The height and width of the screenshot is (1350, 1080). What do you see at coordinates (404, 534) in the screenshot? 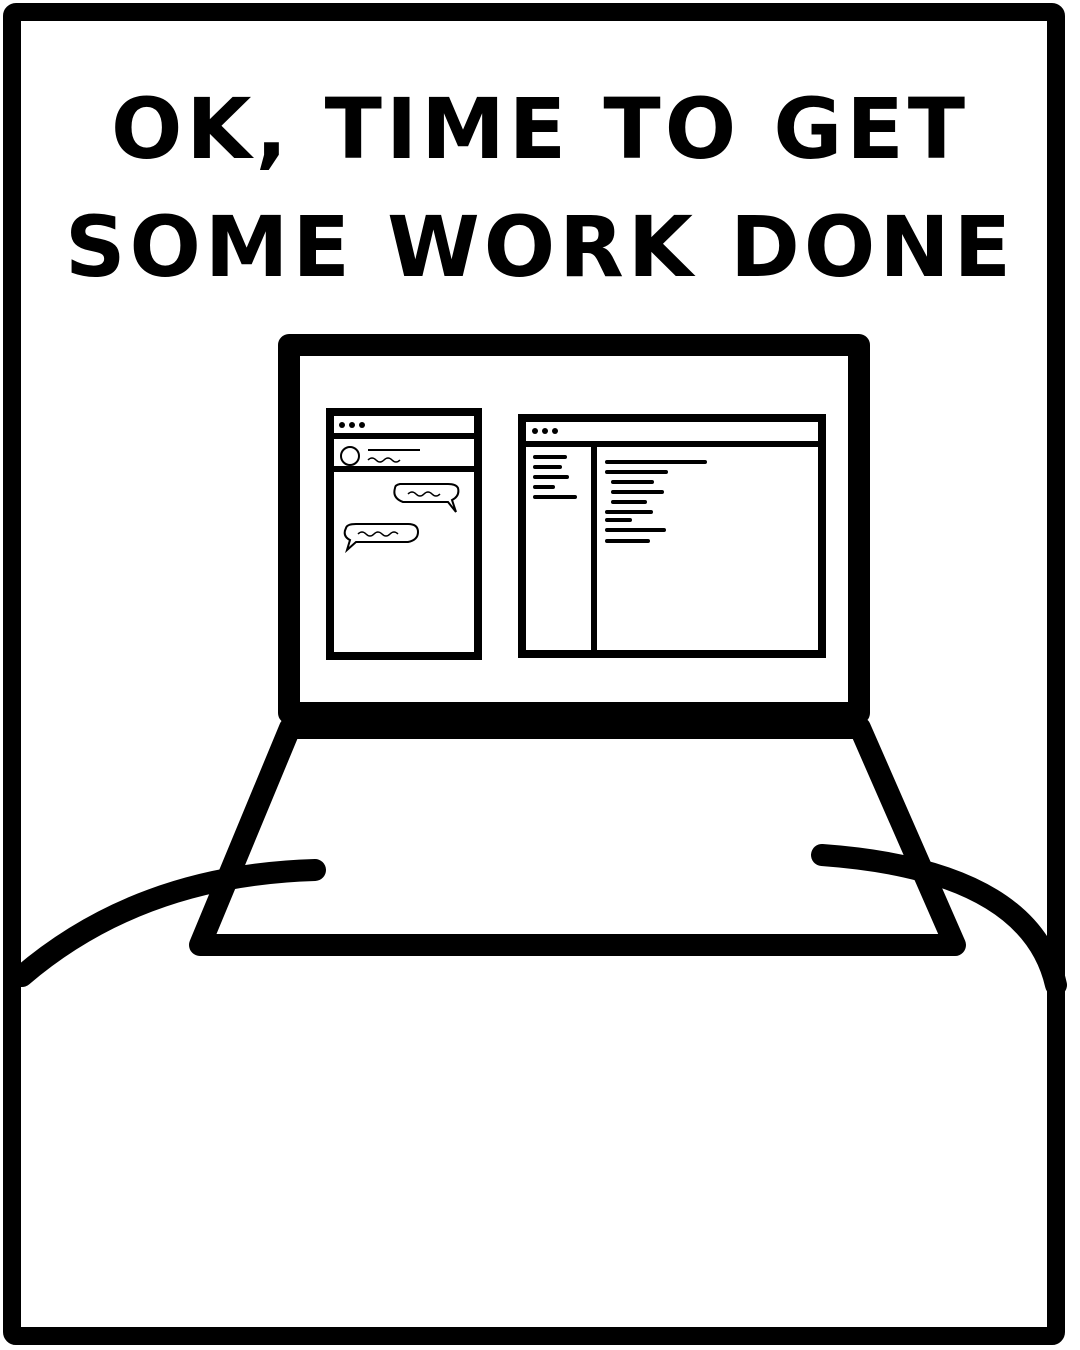
I see `chat-window-icon` at bounding box center [404, 534].